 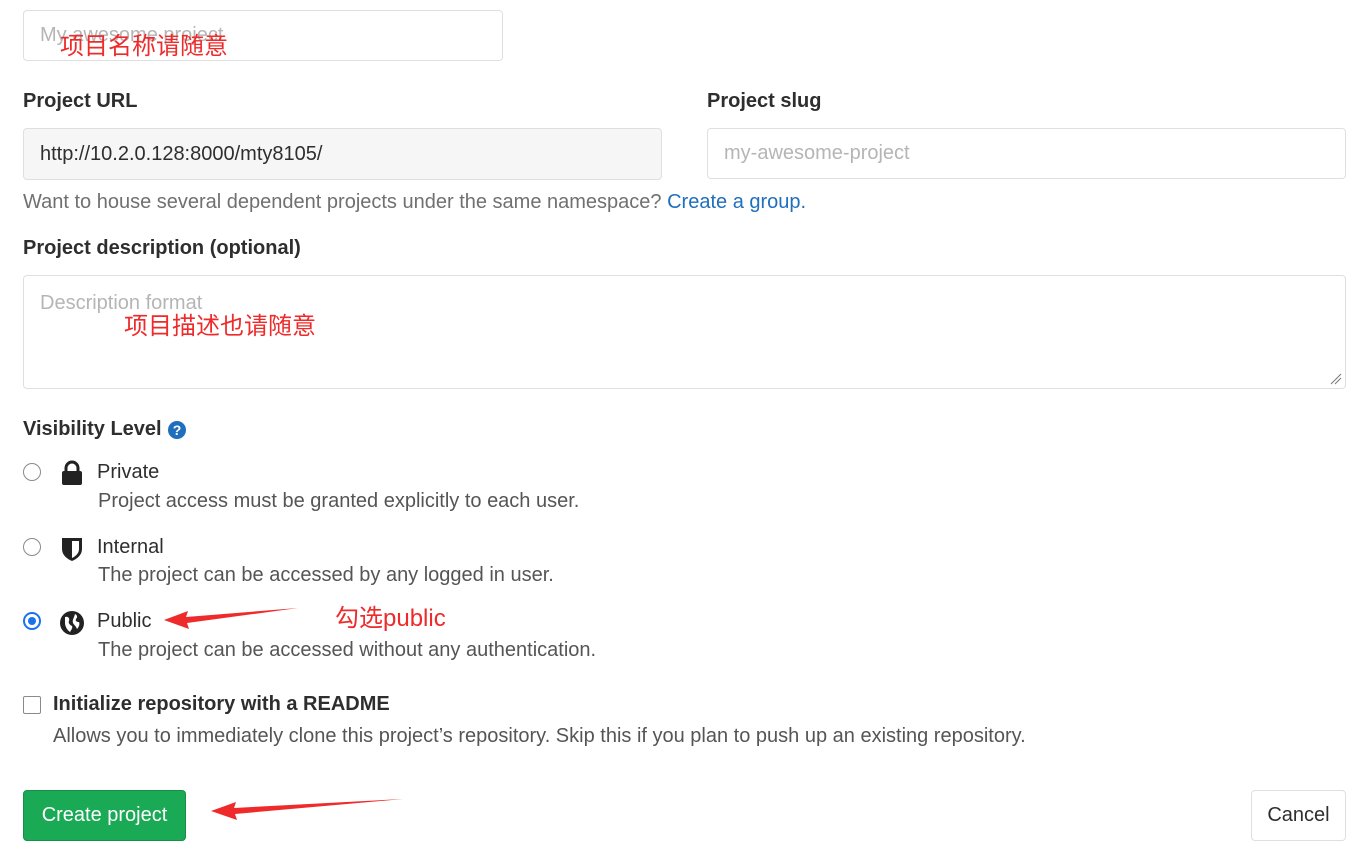 What do you see at coordinates (390, 618) in the screenshot?
I see `public-annotation: 勾选public` at bounding box center [390, 618].